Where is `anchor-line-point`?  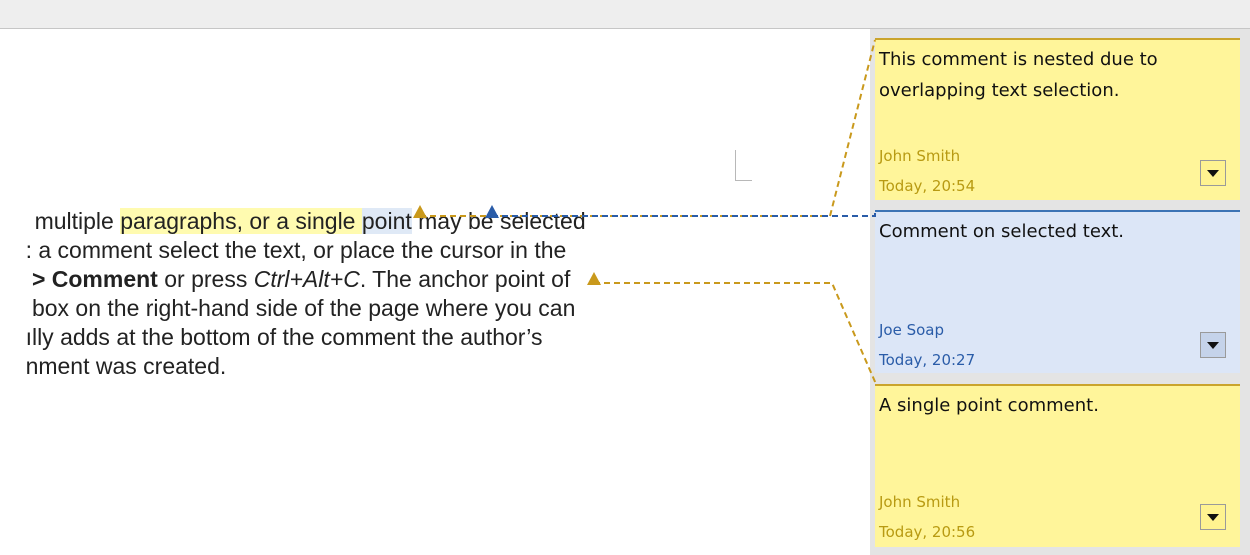
anchor-line-point is located at coordinates (735, 333).